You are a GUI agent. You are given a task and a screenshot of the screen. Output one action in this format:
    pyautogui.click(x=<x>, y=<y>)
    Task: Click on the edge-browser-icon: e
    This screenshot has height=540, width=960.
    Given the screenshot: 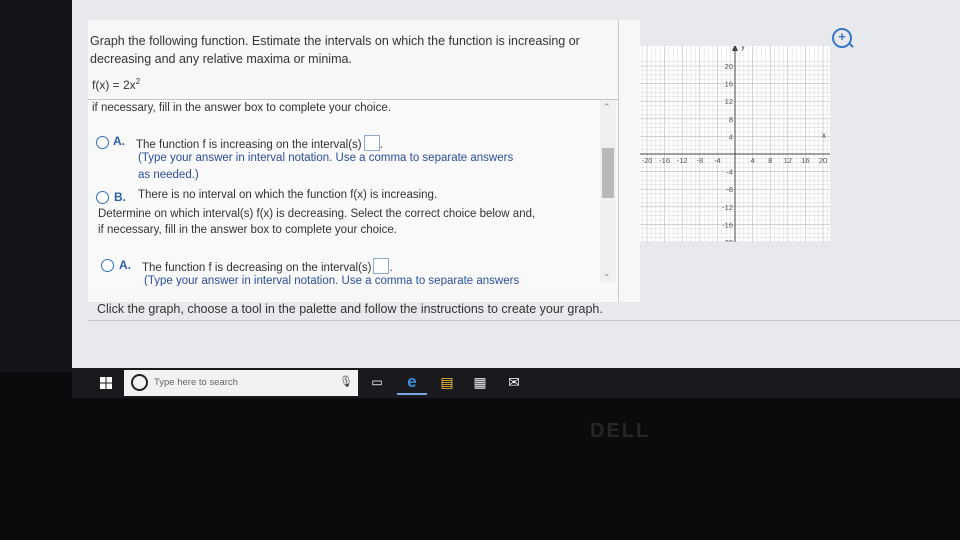 What is the action you would take?
    pyautogui.click(x=412, y=382)
    